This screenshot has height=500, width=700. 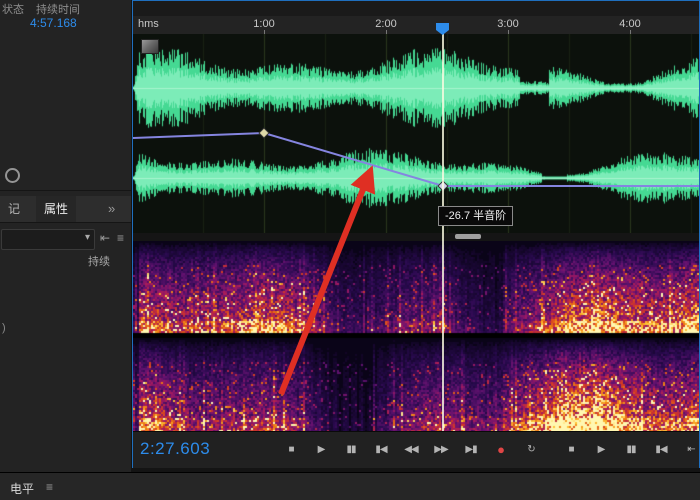 I want to click on envelope-line, so click(x=416, y=159).